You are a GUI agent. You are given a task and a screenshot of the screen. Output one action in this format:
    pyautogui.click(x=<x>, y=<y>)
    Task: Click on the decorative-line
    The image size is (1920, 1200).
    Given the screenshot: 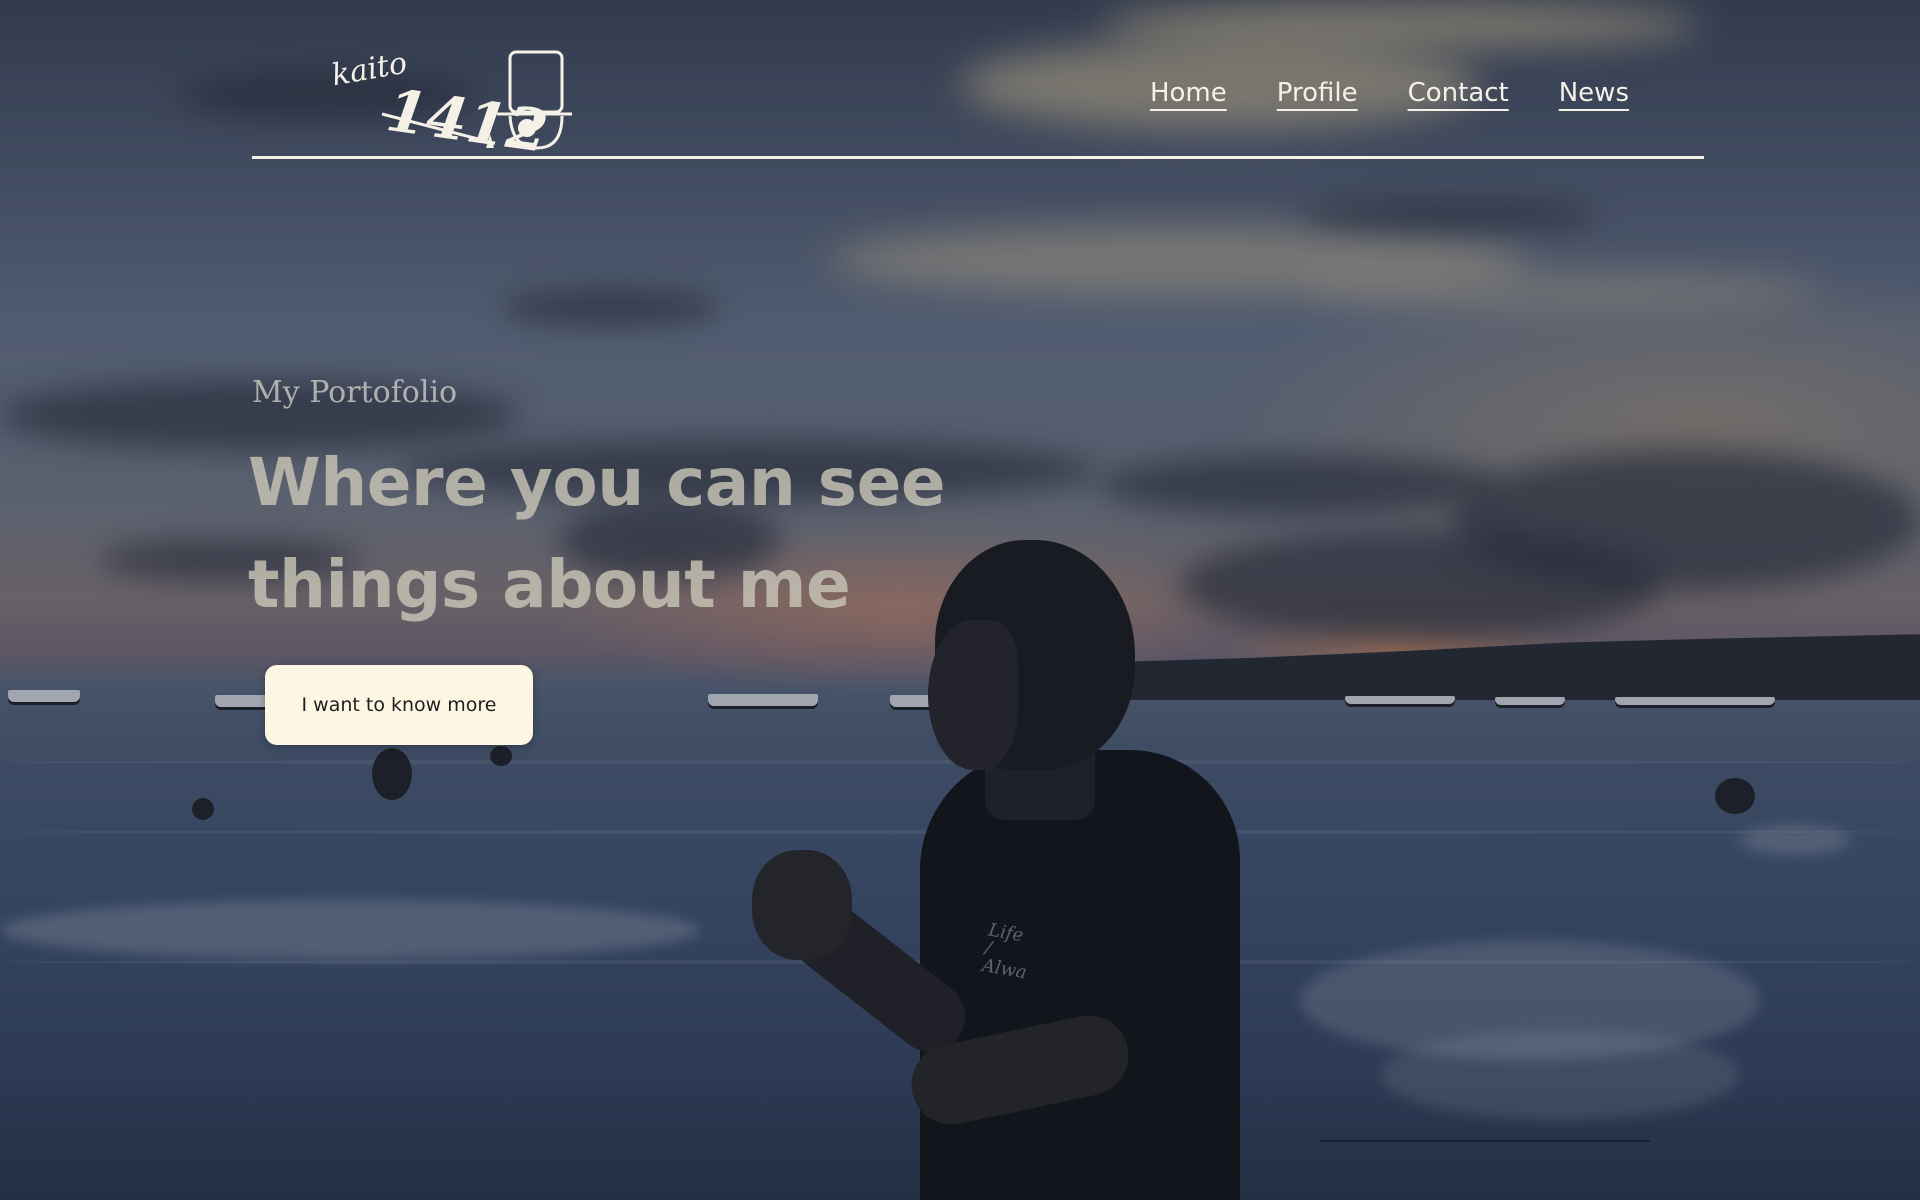 What is the action you would take?
    pyautogui.click(x=1485, y=1141)
    